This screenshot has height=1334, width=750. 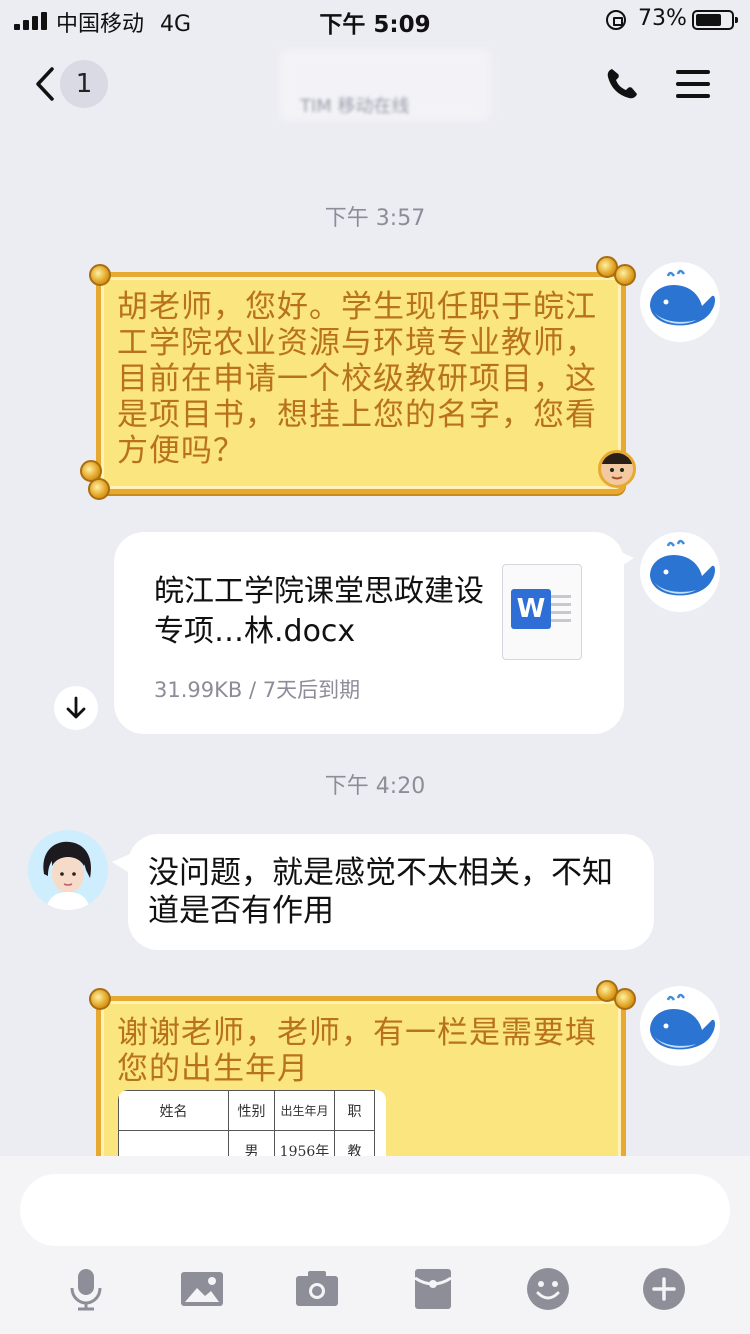 What do you see at coordinates (355, 106) in the screenshot?
I see `contact-online-status: TIM 移动在线` at bounding box center [355, 106].